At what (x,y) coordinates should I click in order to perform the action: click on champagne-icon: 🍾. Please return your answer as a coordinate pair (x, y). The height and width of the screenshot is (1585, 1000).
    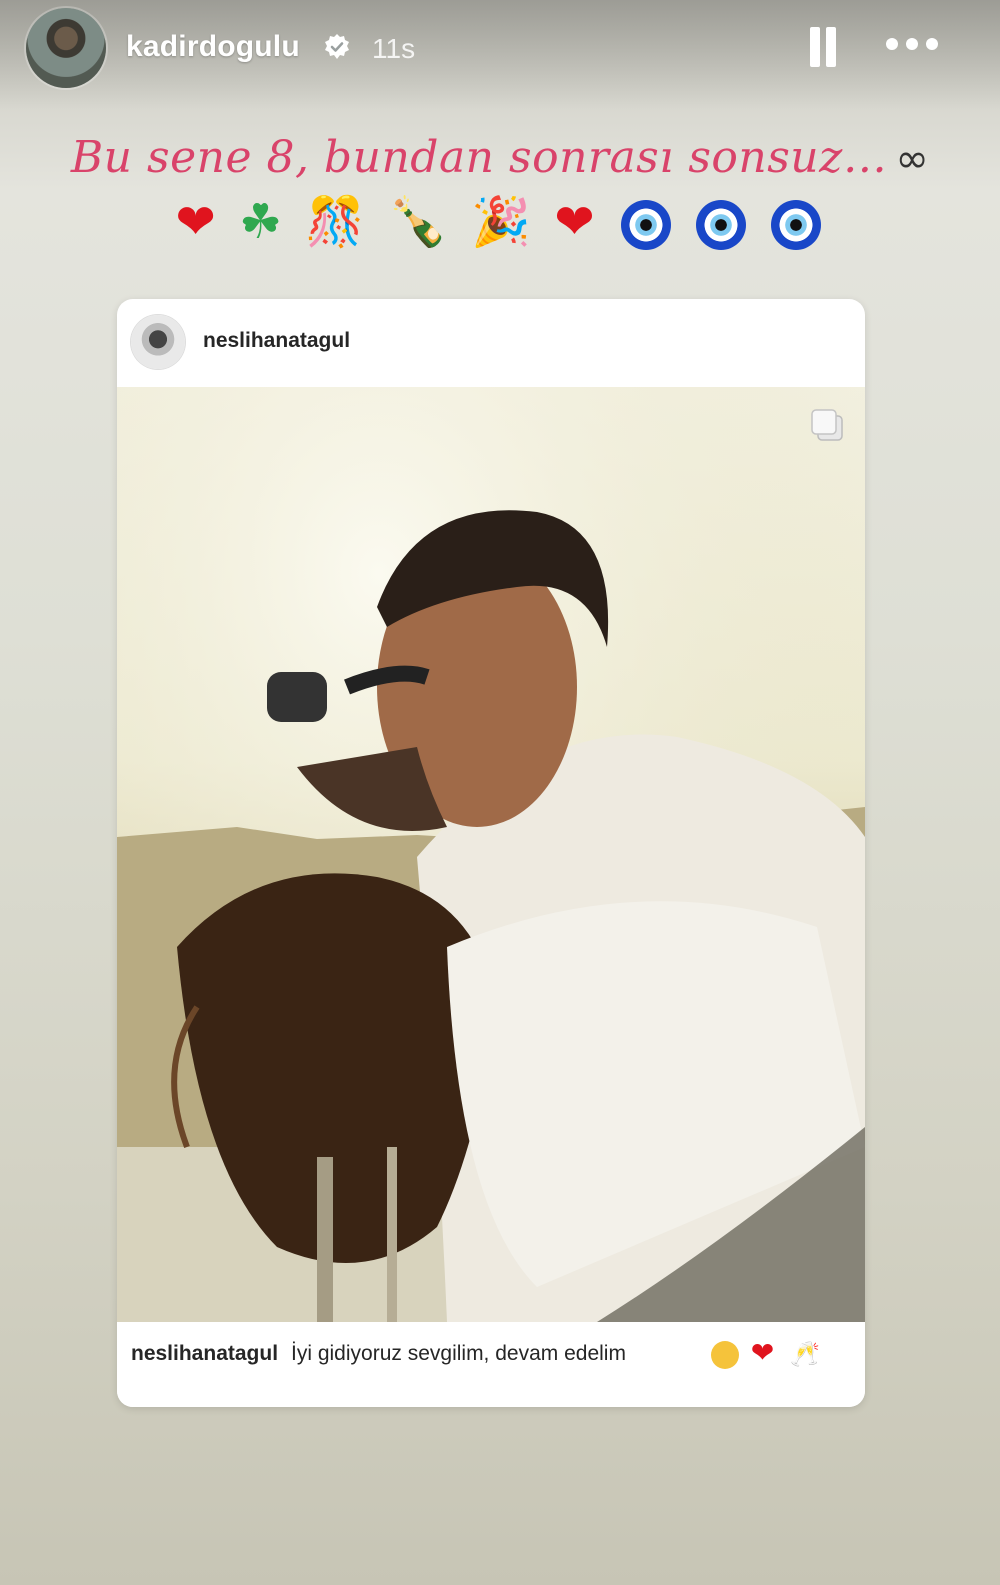
    Looking at the image, I should click on (420, 222).